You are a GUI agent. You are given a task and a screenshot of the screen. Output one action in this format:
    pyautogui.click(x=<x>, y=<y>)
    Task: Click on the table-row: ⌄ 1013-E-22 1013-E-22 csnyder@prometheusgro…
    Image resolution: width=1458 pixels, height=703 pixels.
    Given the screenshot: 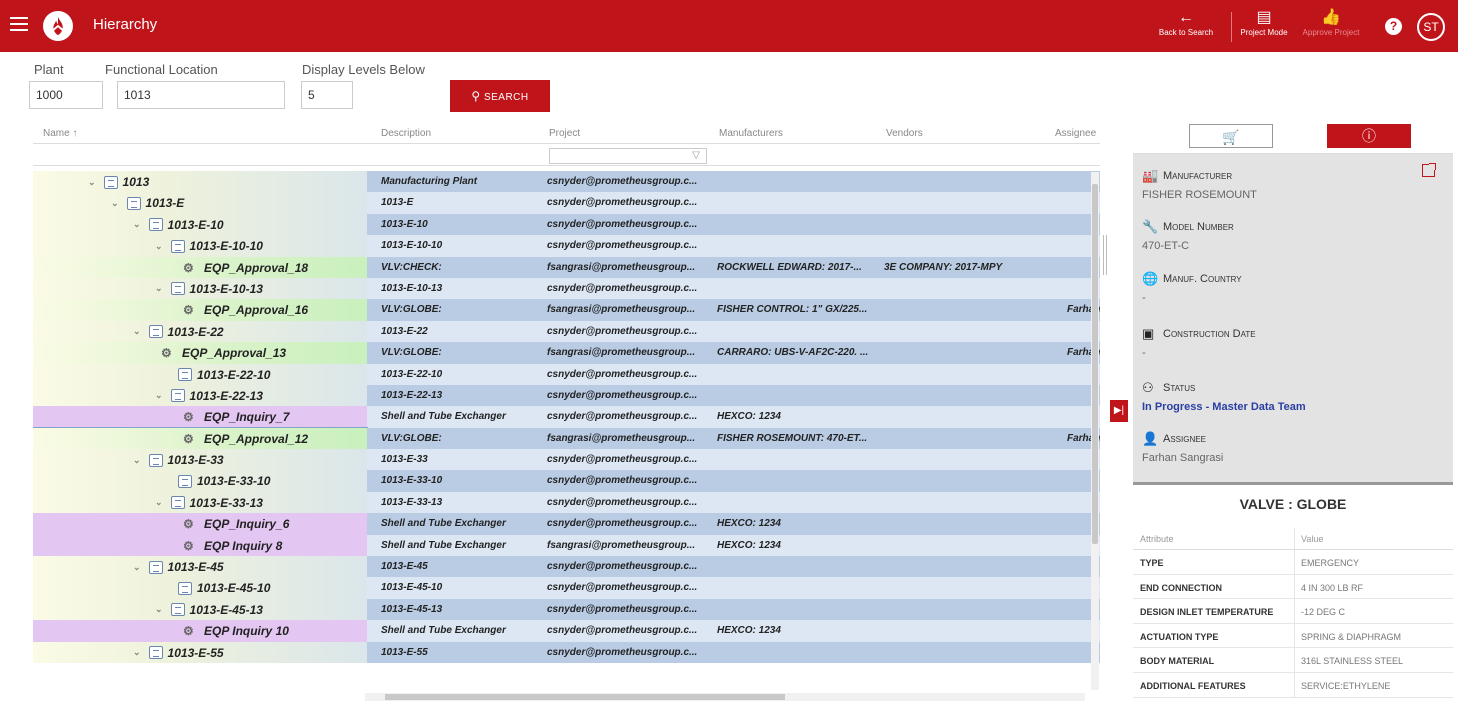 What is the action you would take?
    pyautogui.click(x=566, y=331)
    